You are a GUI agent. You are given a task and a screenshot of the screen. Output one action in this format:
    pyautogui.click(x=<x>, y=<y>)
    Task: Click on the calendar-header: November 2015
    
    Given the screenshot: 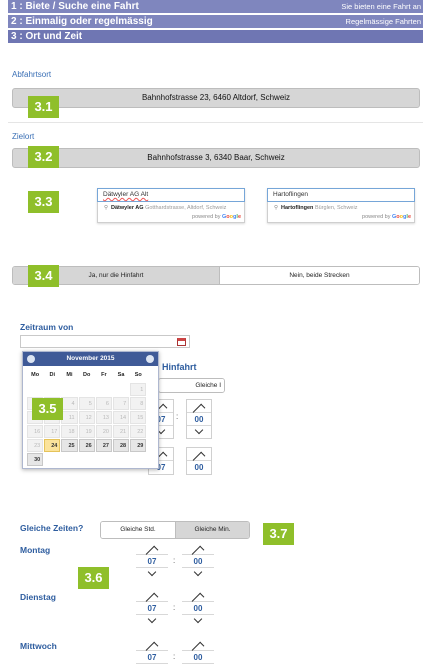 What is the action you would take?
    pyautogui.click(x=90, y=359)
    